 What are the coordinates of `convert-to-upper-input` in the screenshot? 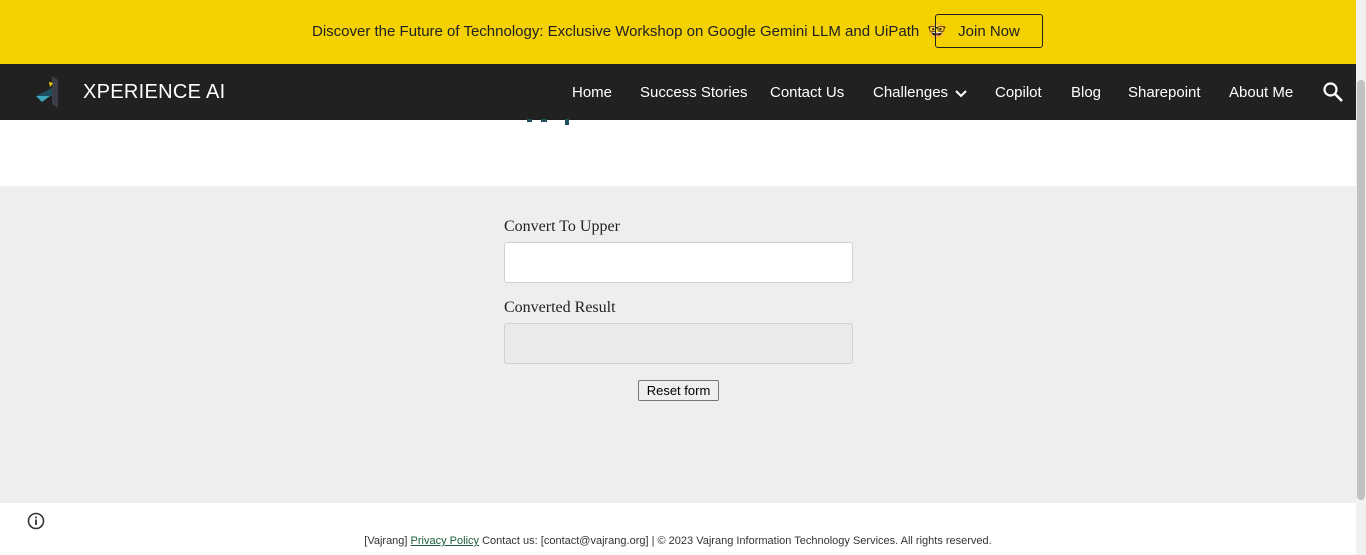 It's located at (678, 262).